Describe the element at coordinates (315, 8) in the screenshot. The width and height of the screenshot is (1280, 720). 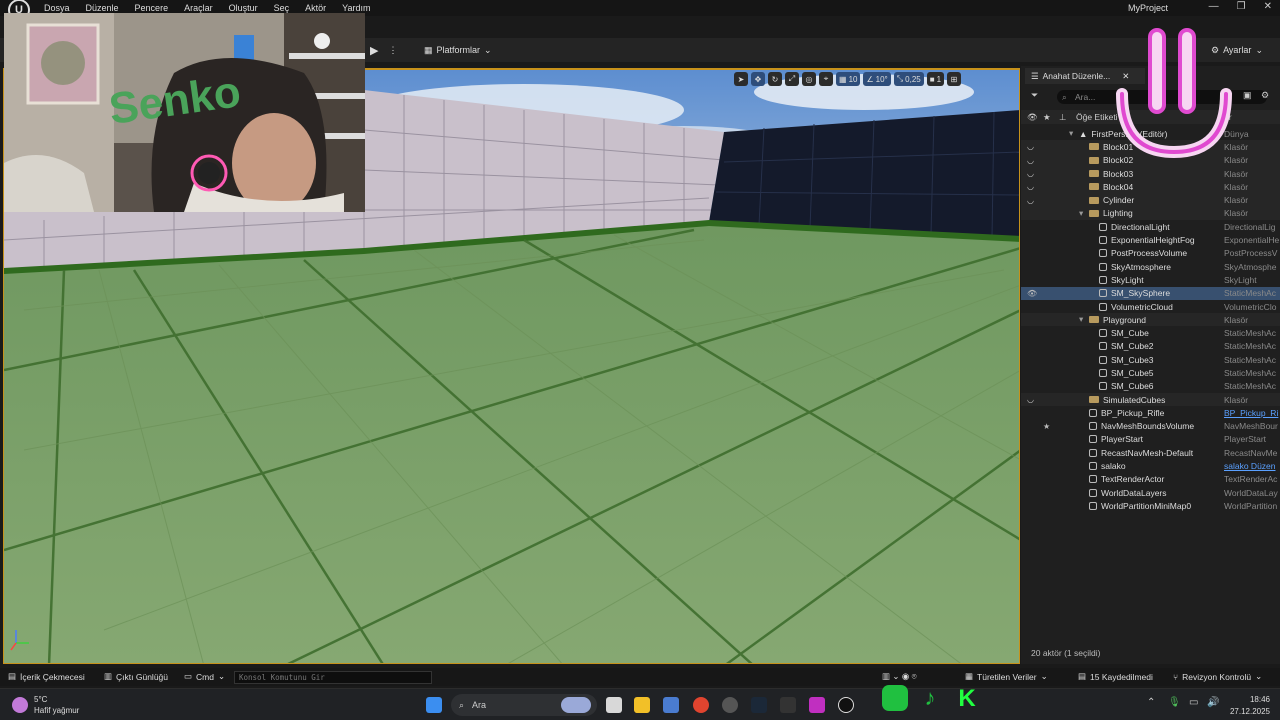
I see `menu-actor: Aktör` at that location.